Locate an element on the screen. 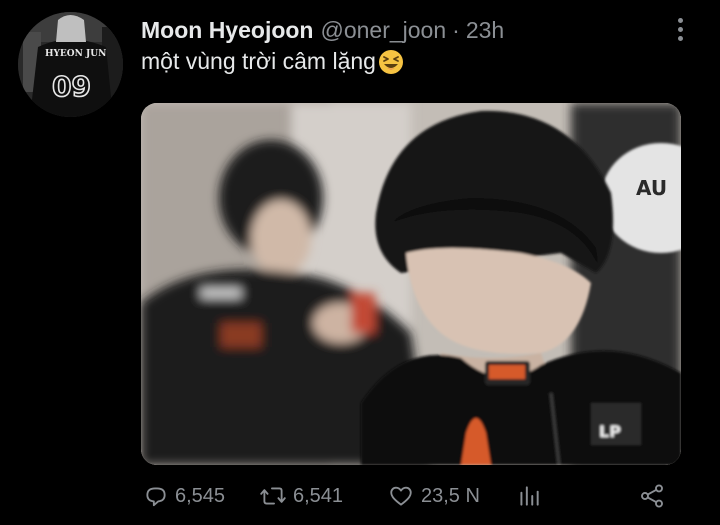 The image size is (720, 525). heart-icon is located at coordinates (401, 496).